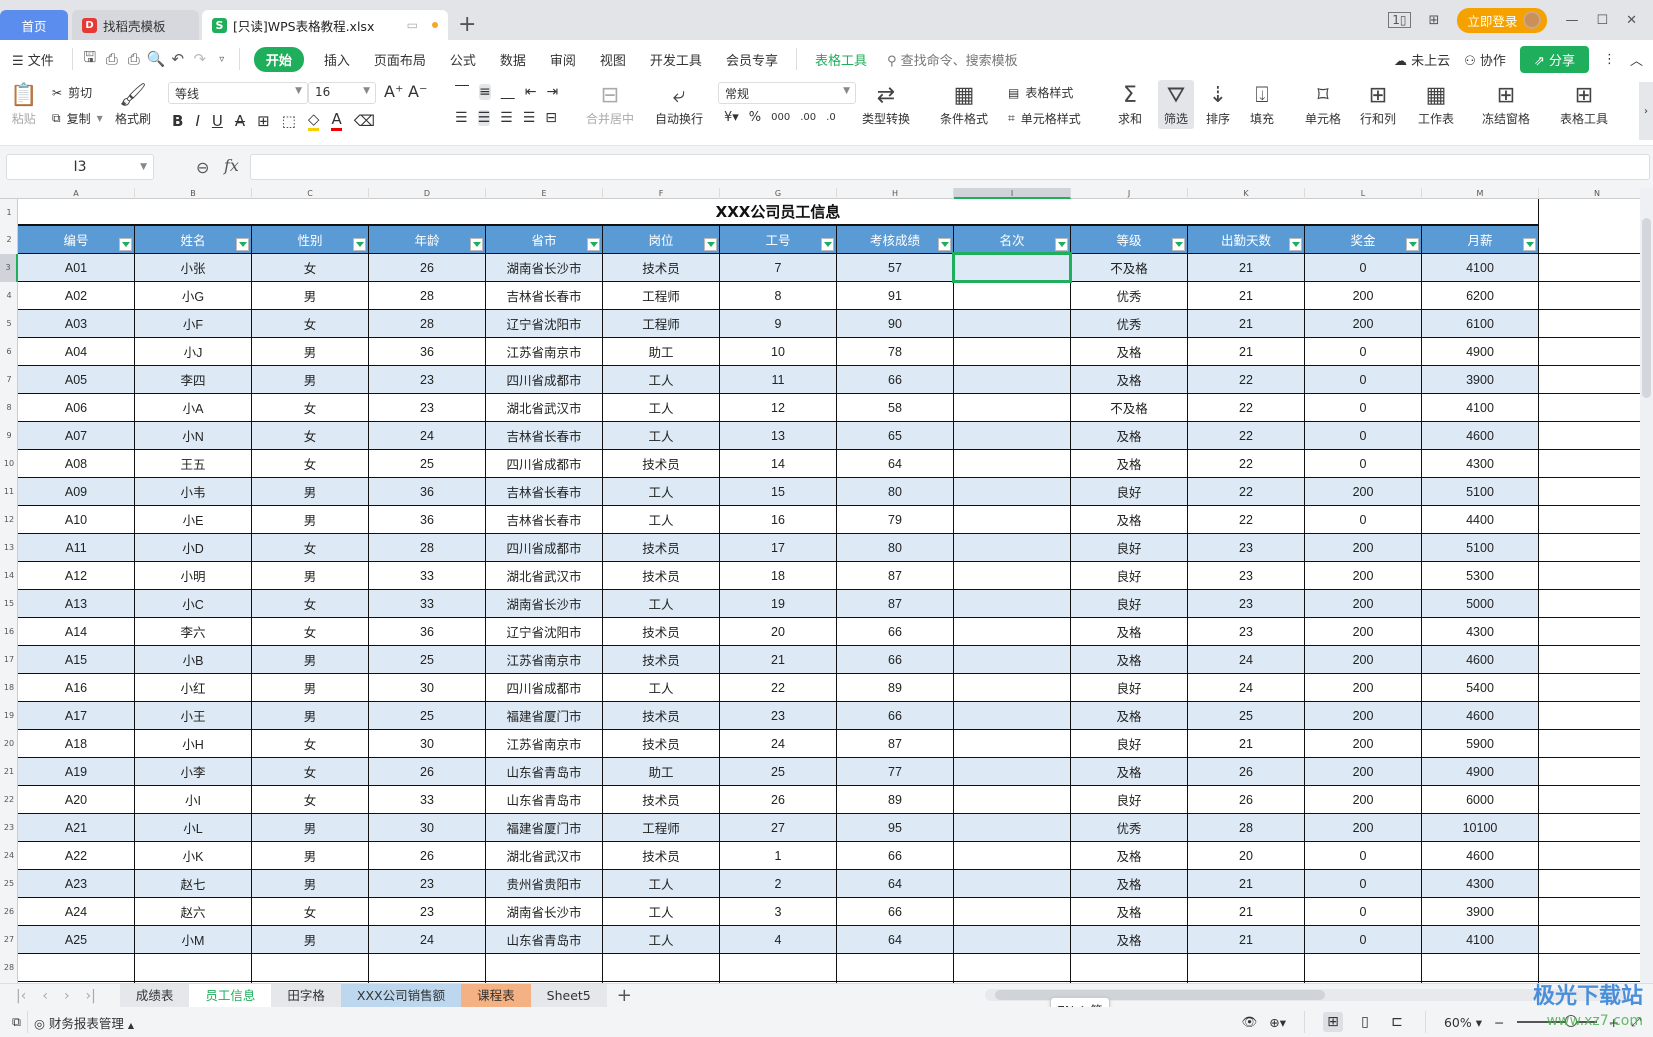  What do you see at coordinates (544, 436) in the screenshot?
I see `table-cell: 吉林省长春市` at bounding box center [544, 436].